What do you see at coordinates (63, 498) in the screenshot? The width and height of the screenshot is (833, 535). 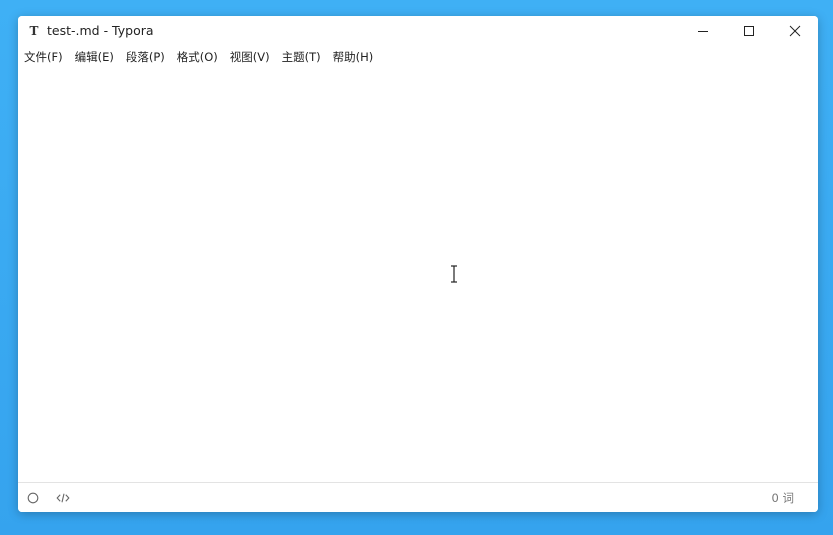 I see `code-icon` at bounding box center [63, 498].